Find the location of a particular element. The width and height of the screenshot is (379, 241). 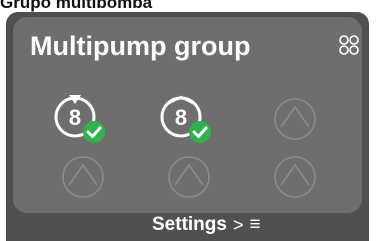

group-settings-icon is located at coordinates (349, 45).